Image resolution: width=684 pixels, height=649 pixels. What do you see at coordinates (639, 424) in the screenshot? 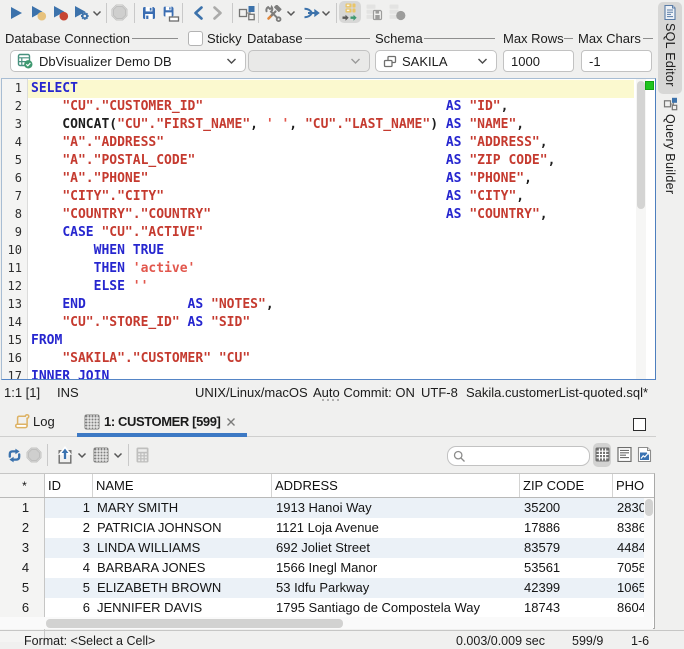
I see `maximize-panel-icon` at bounding box center [639, 424].